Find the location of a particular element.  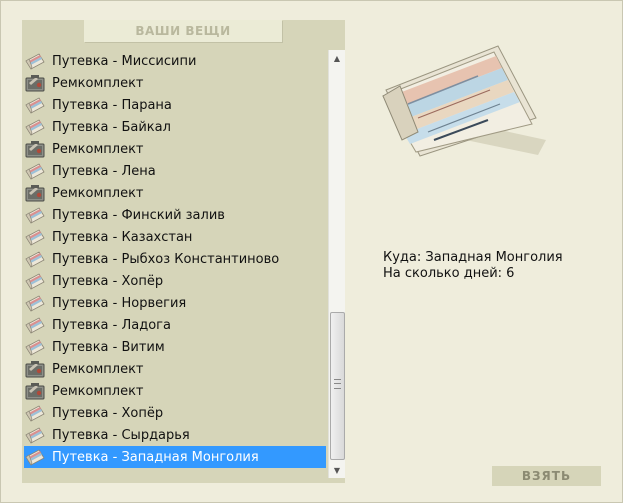

panel-title: ВАШИ ВЕЩИ is located at coordinates (183, 31).